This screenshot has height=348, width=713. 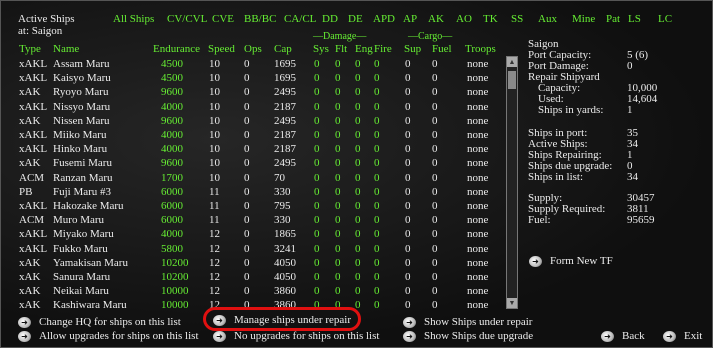 I want to click on cell-type: xAKL, so click(x=33, y=248).